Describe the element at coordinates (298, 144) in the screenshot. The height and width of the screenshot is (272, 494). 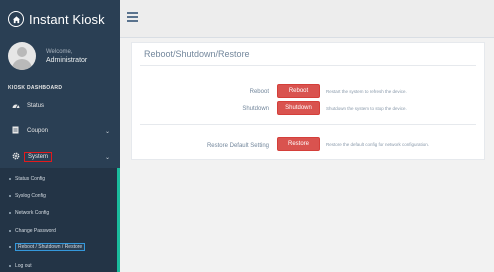
I see `restore-button: Restore` at that location.